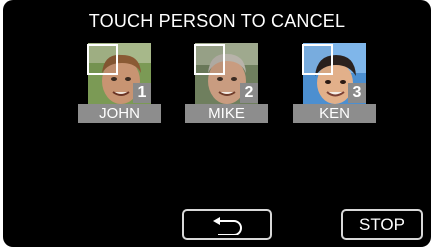 The image size is (434, 247). I want to click on stop-button: STOP, so click(382, 224).